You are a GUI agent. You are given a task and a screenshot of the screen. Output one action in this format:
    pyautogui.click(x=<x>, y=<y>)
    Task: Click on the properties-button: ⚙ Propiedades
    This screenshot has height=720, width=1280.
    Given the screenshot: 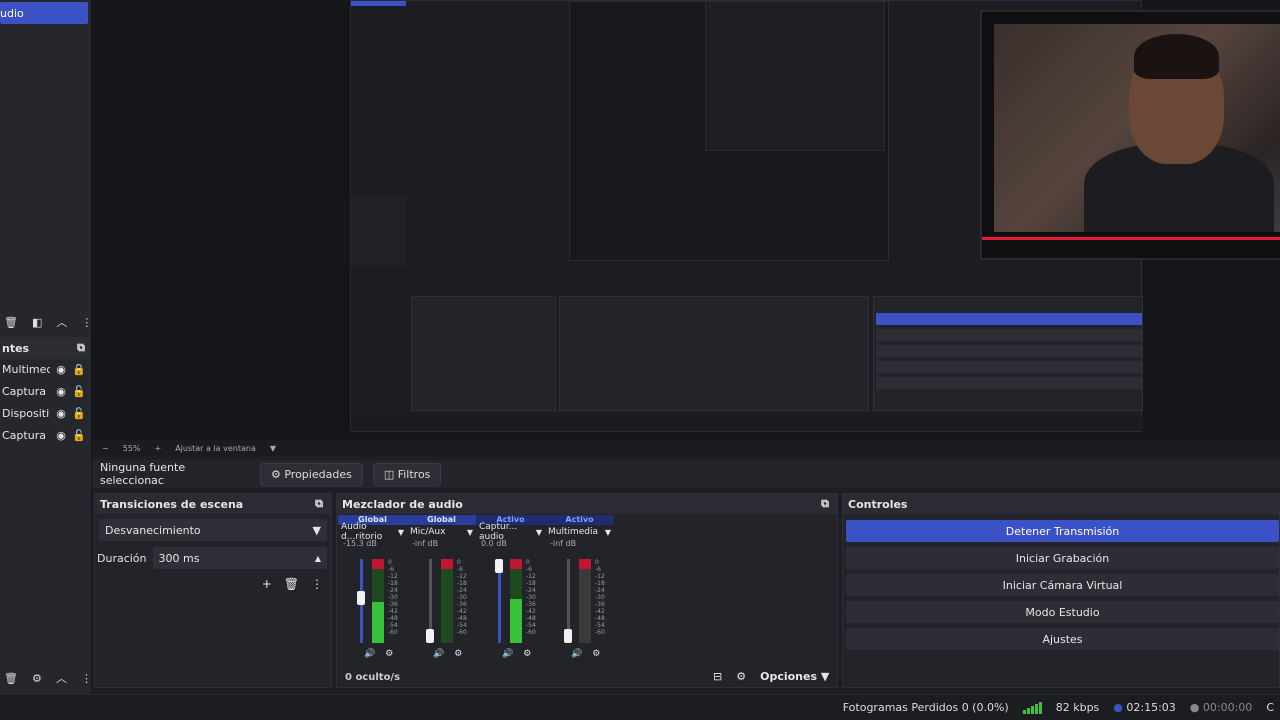 What is the action you would take?
    pyautogui.click(x=311, y=474)
    